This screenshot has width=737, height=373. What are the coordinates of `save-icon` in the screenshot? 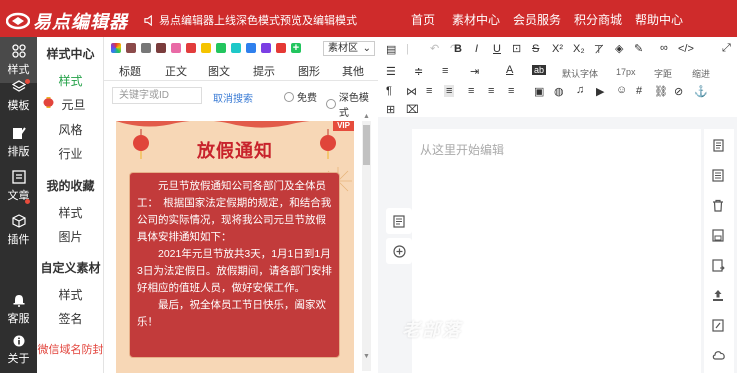 It's located at (718, 237).